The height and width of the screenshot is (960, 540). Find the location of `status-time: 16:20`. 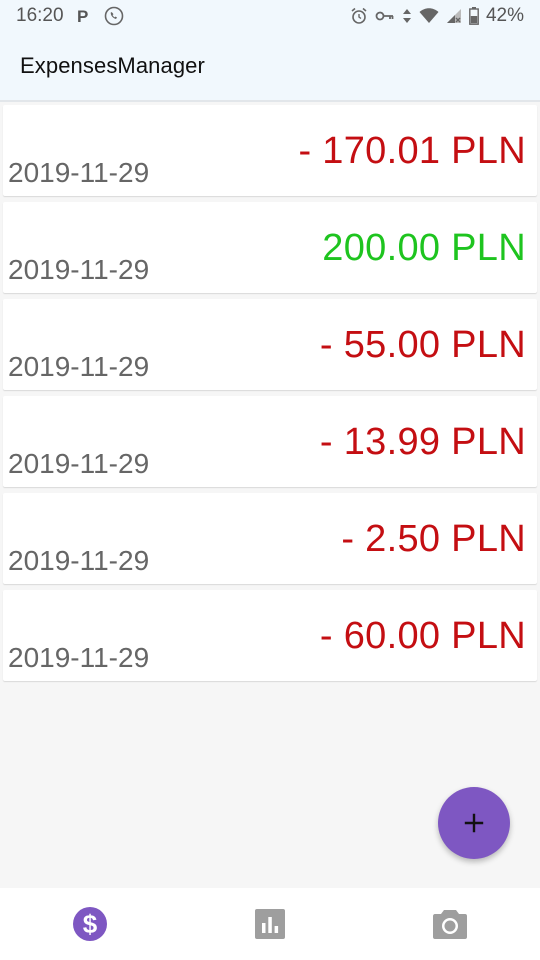

status-time: 16:20 is located at coordinates (40, 15).